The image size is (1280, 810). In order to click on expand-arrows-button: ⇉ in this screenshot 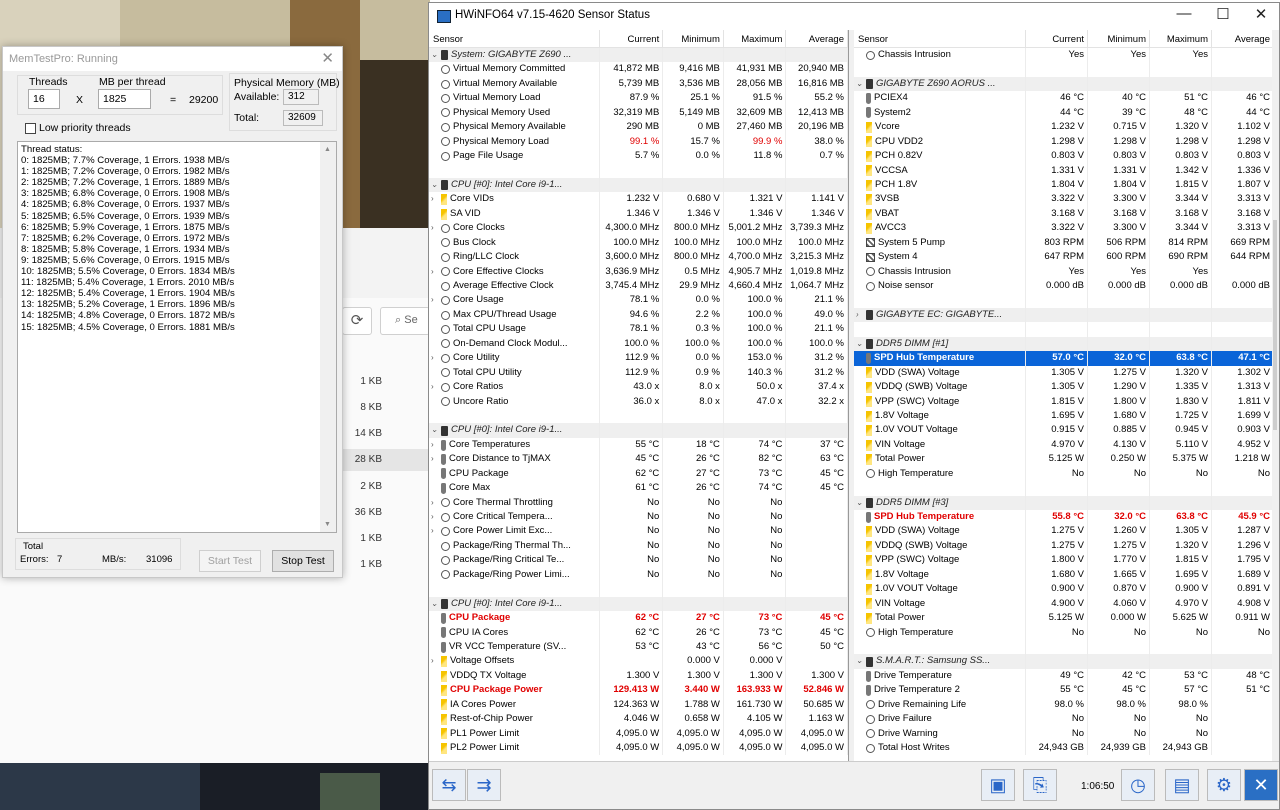, I will do `click(484, 785)`.